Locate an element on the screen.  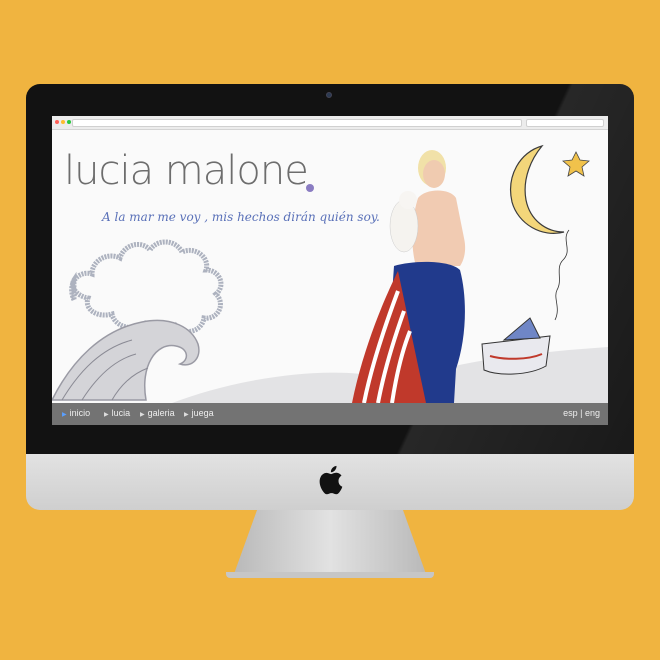
browser-toolbar is located at coordinates (330, 123).